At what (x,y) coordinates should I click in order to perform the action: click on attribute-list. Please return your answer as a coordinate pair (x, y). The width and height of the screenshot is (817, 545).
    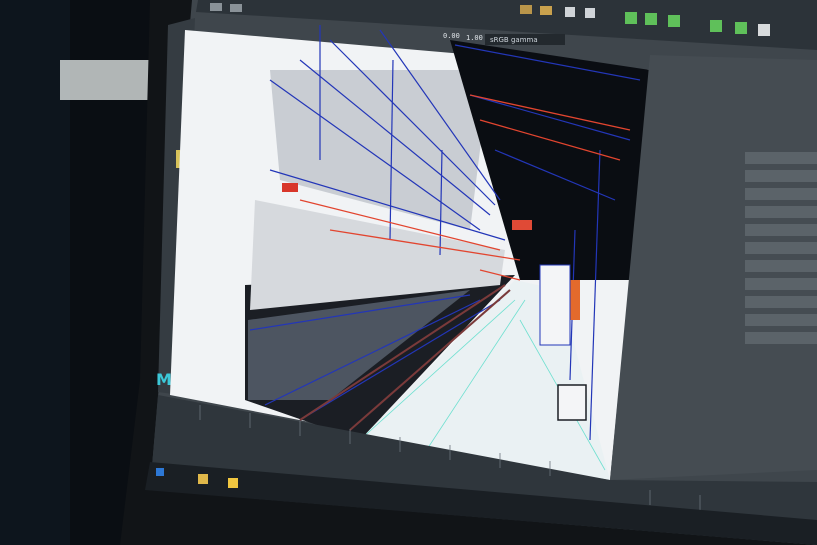
    Looking at the image, I should click on (781, 248).